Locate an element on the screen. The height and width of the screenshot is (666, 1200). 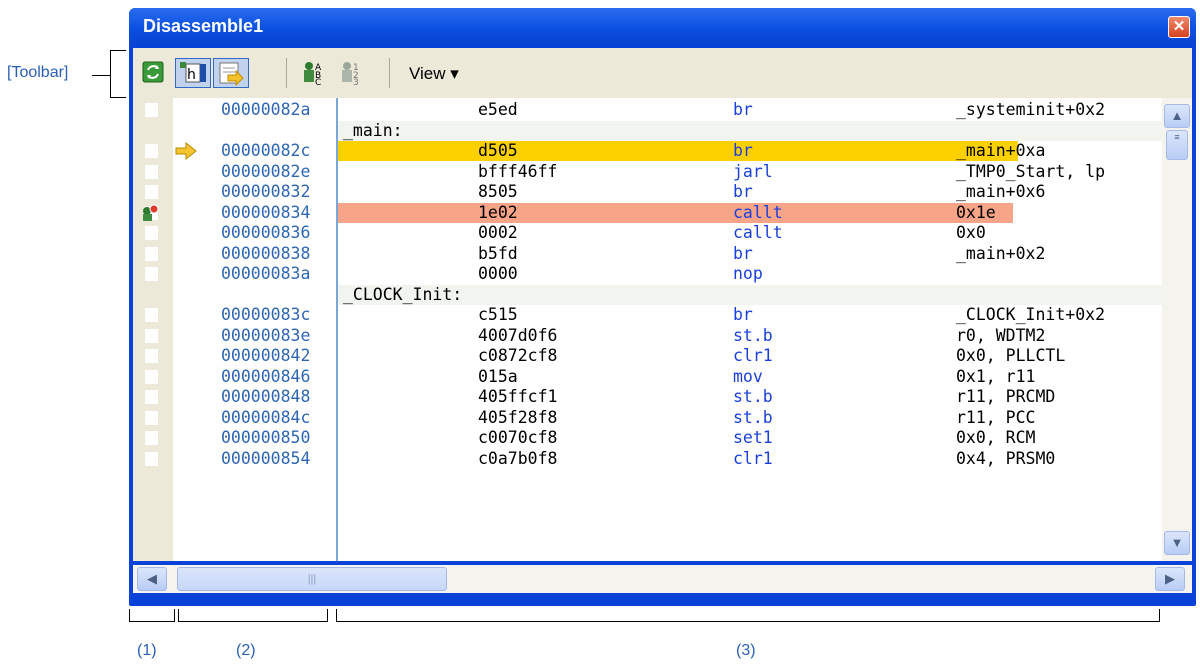
mnemonic-cell: clr1 is located at coordinates (753, 355).